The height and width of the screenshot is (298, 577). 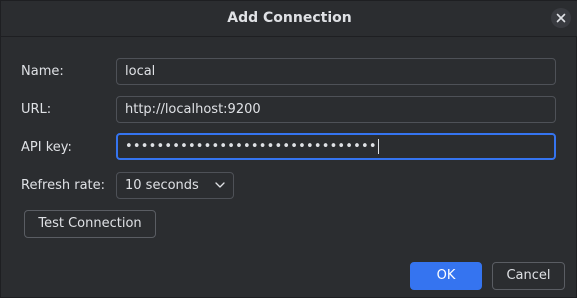 I want to click on name-field, so click(x=336, y=71).